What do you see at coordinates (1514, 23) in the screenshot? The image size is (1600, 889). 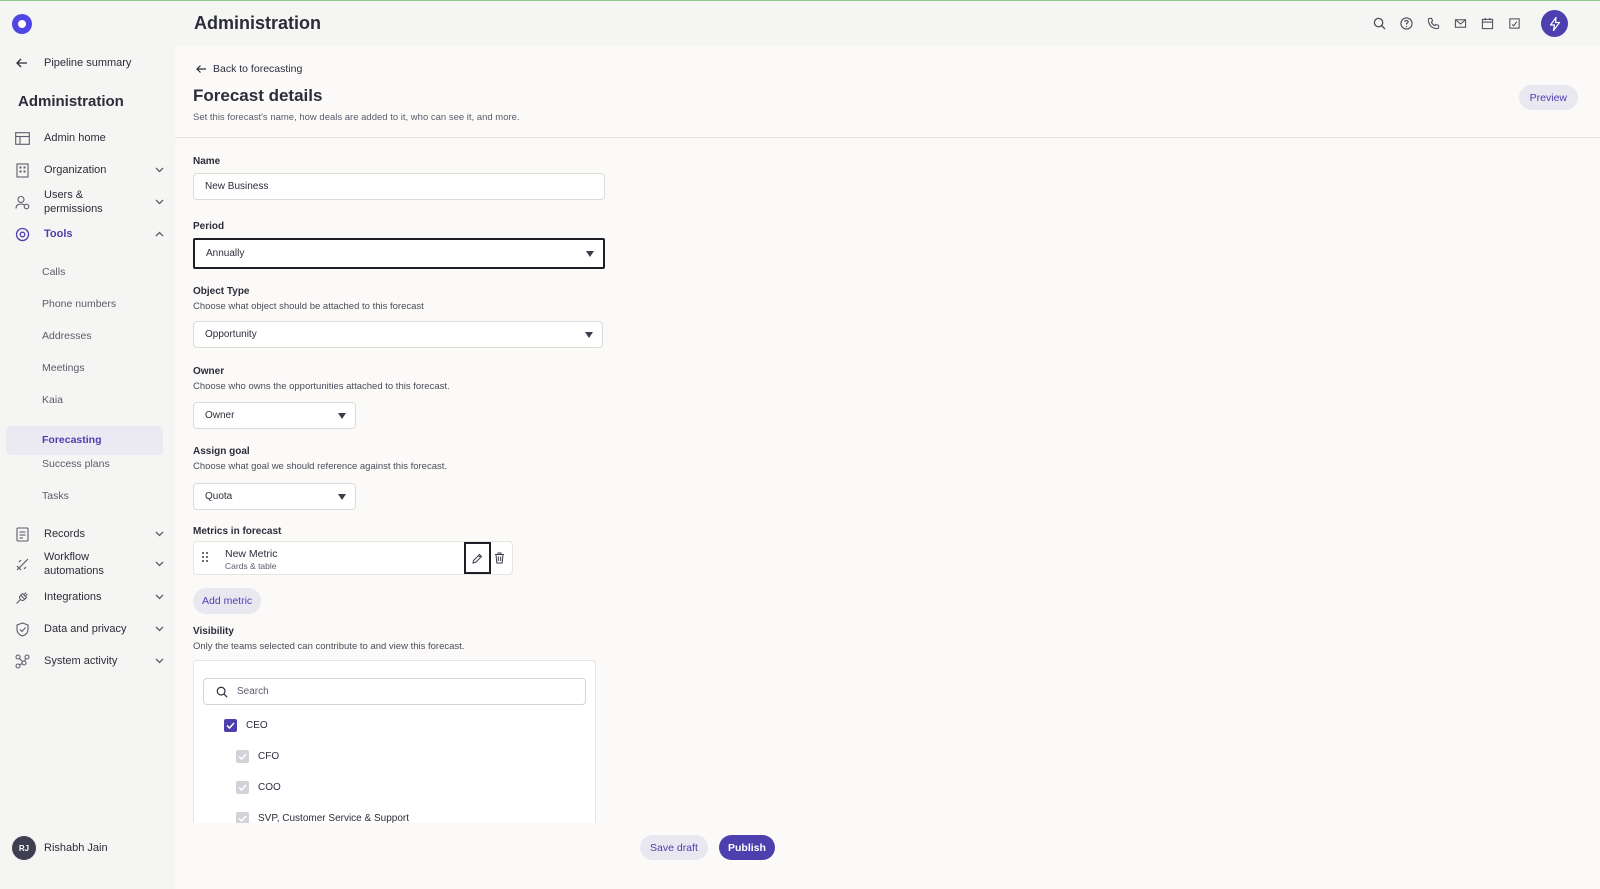 I see `notes-icon` at bounding box center [1514, 23].